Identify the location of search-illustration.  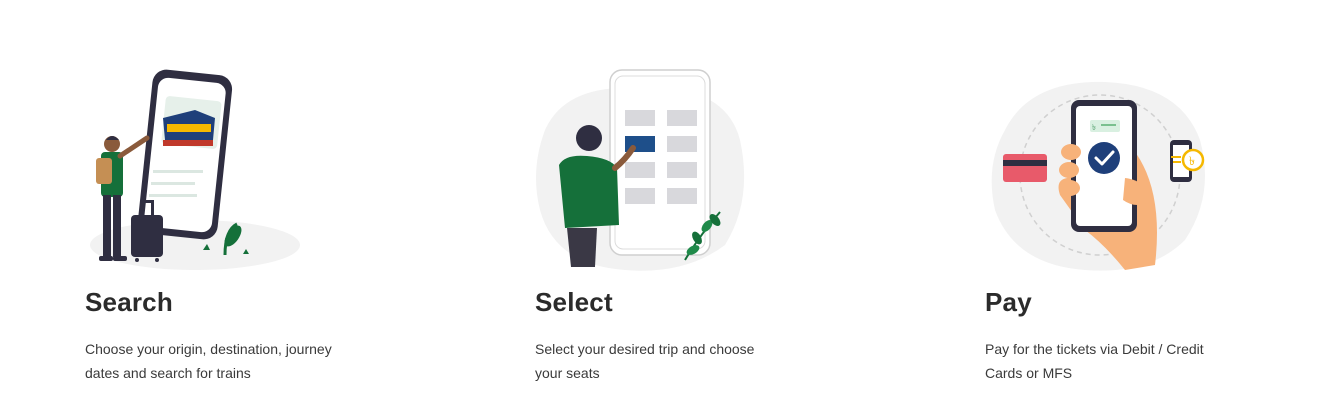
(195, 169).